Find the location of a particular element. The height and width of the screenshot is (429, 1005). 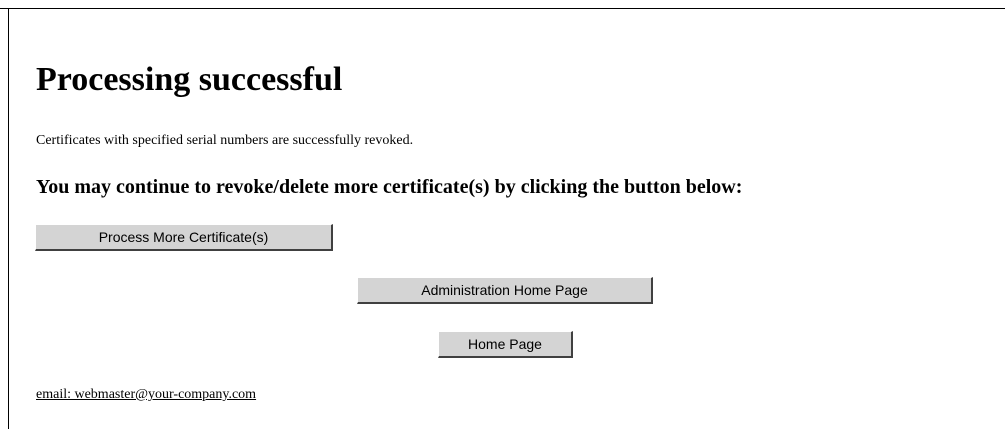

frame-top-border is located at coordinates (502, 8).